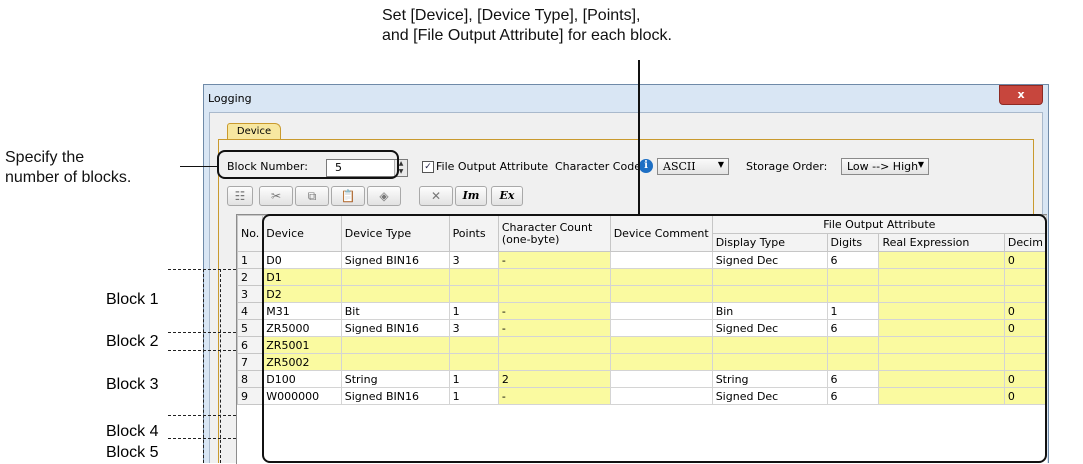 The image size is (1083, 464). Describe the element at coordinates (250, 277) in the screenshot. I see `cell-no: 2` at that location.